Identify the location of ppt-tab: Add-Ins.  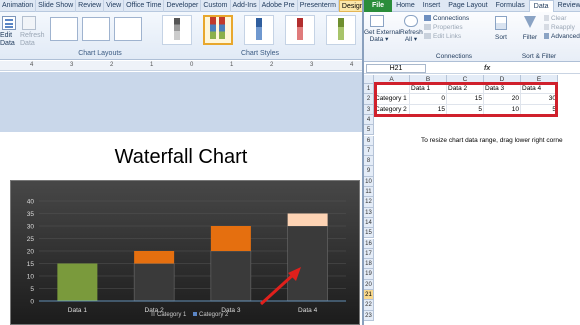
(245, 6).